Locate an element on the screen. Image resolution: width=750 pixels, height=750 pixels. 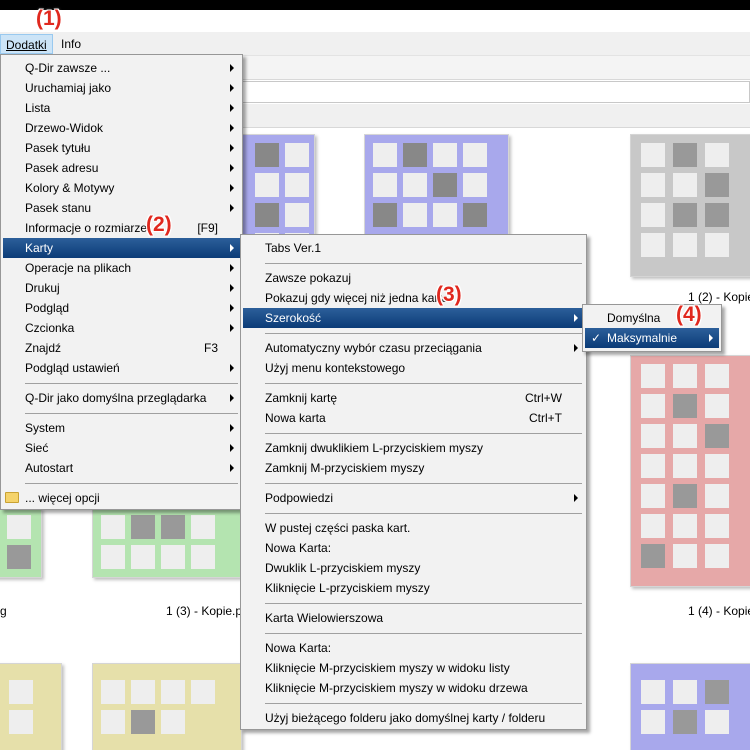
menu-dodatki: Dodatki is located at coordinates (26, 44).